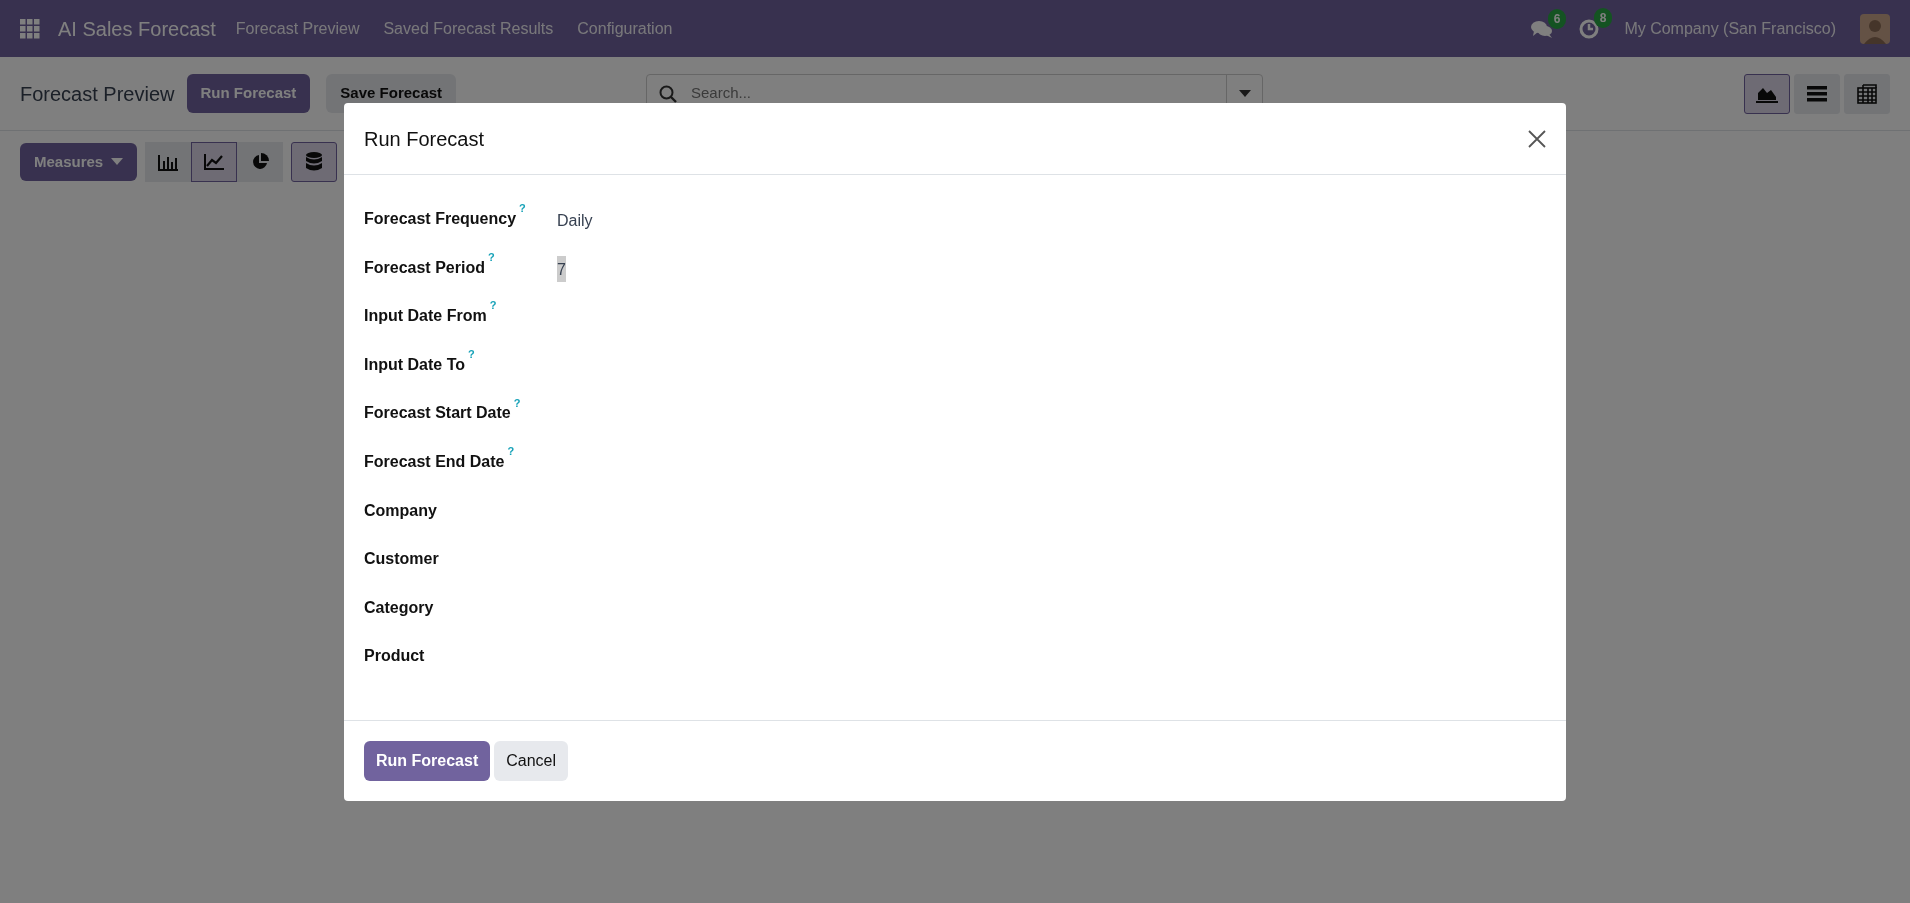  I want to click on field-label: Category, so click(399, 607).